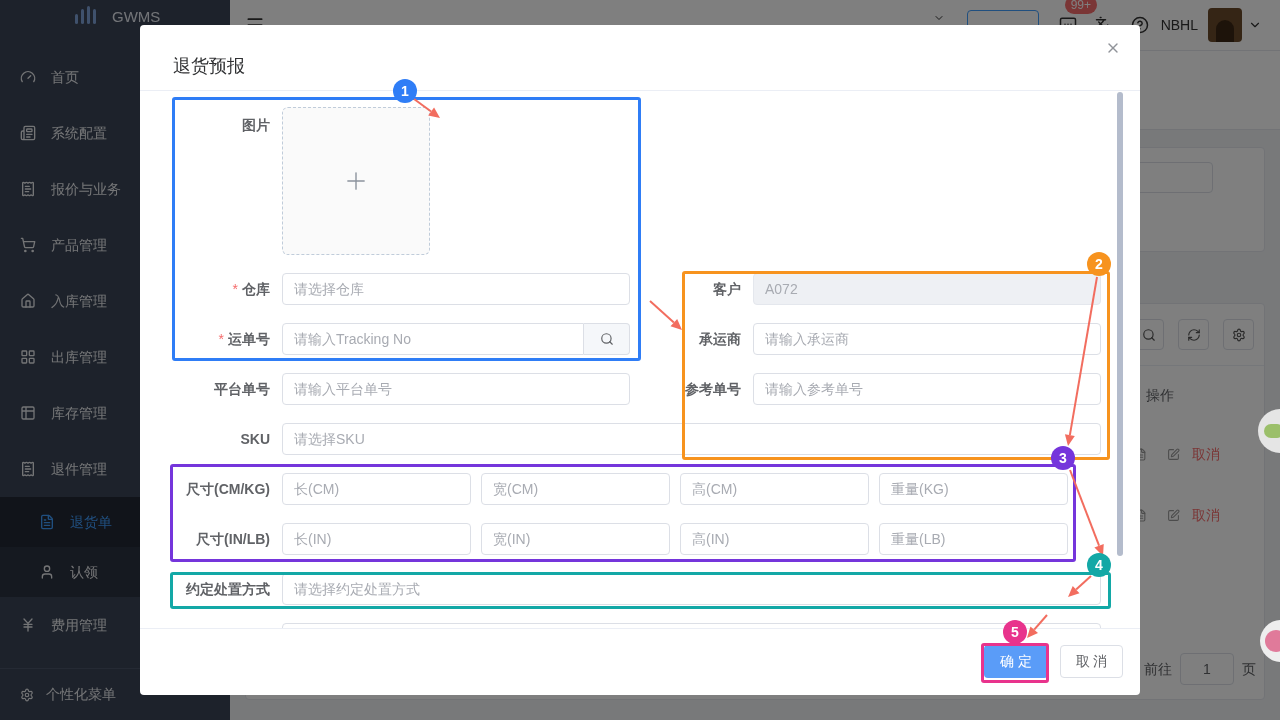  What do you see at coordinates (727, 289) in the screenshot?
I see `field-label: 客户` at bounding box center [727, 289].